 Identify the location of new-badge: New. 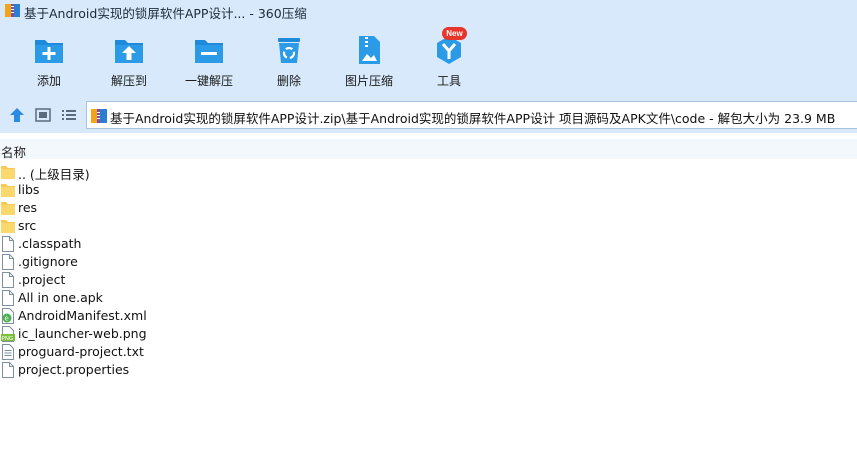
(454, 33).